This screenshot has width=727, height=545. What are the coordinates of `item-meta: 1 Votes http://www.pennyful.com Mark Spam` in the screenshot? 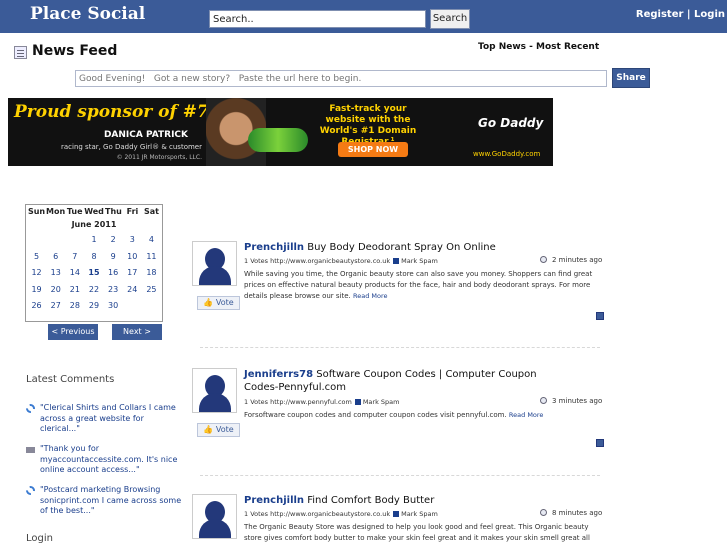 It's located at (322, 402).